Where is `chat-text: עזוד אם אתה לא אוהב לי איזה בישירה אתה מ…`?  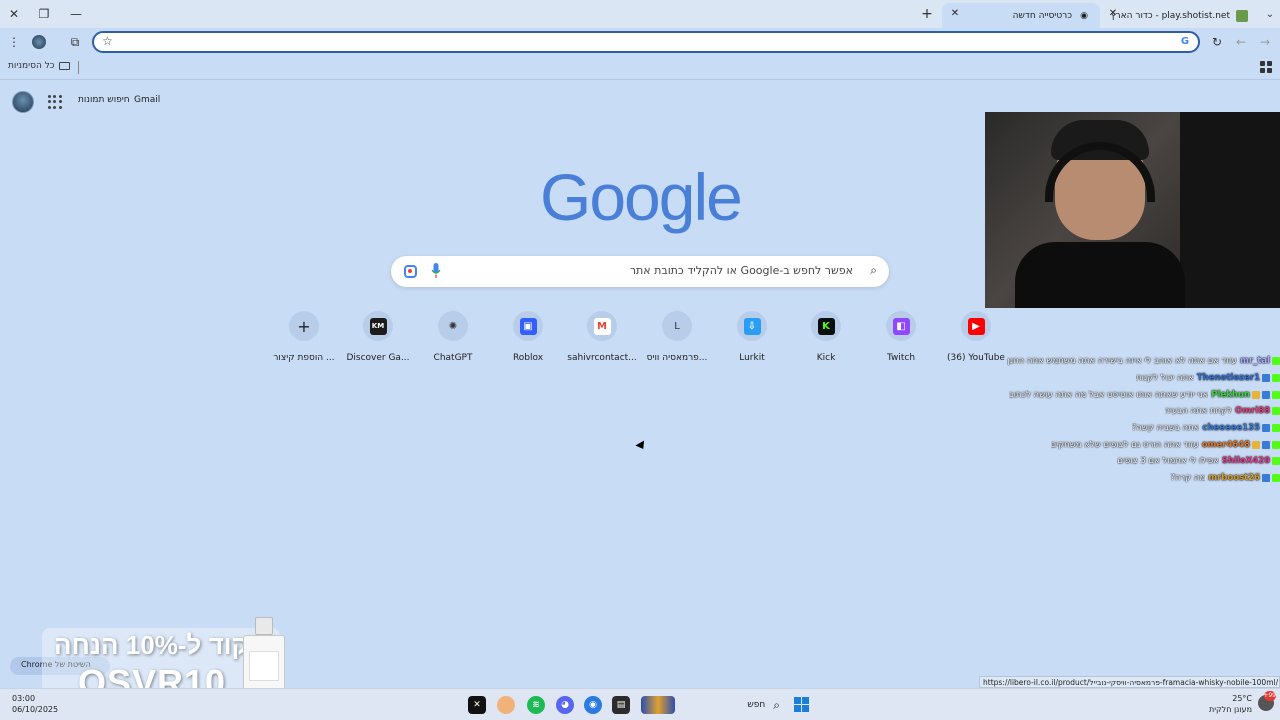
chat-text: עזוד אם אתה לא אוהב לי איזה בישירה אתה מ… is located at coordinates (1122, 361).